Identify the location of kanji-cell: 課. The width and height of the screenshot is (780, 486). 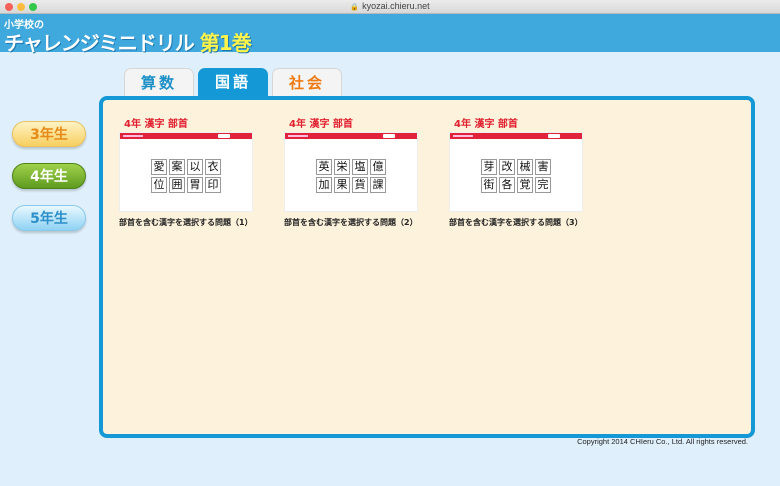
(378, 185).